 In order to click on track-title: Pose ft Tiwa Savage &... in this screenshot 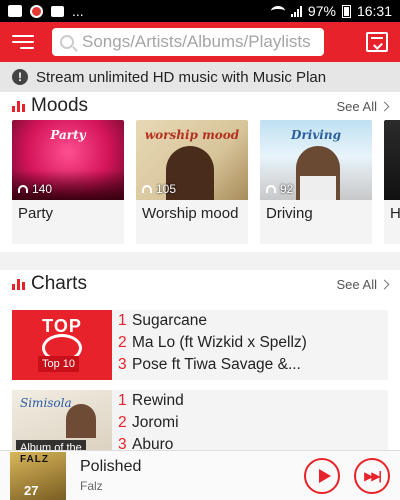, I will do `click(216, 364)`.